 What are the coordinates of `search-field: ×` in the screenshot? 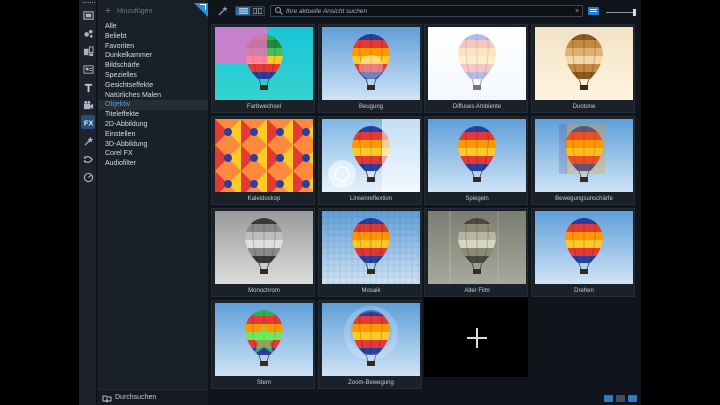 It's located at (426, 11).